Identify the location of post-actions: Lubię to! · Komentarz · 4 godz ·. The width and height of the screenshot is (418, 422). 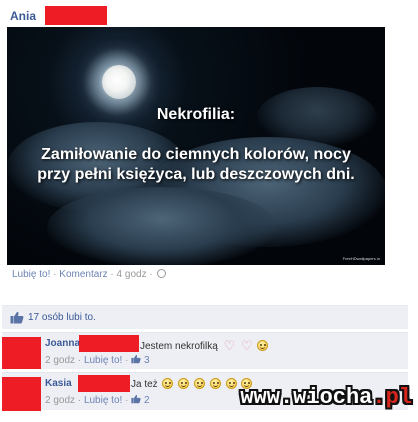
(89, 274).